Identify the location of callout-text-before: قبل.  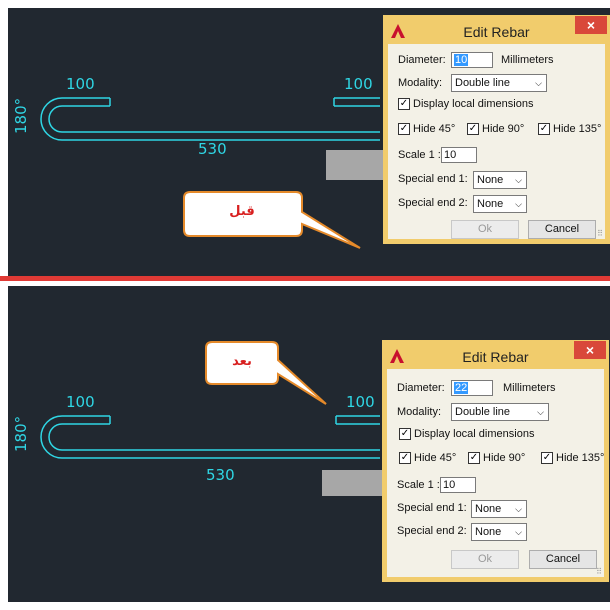
(242, 211).